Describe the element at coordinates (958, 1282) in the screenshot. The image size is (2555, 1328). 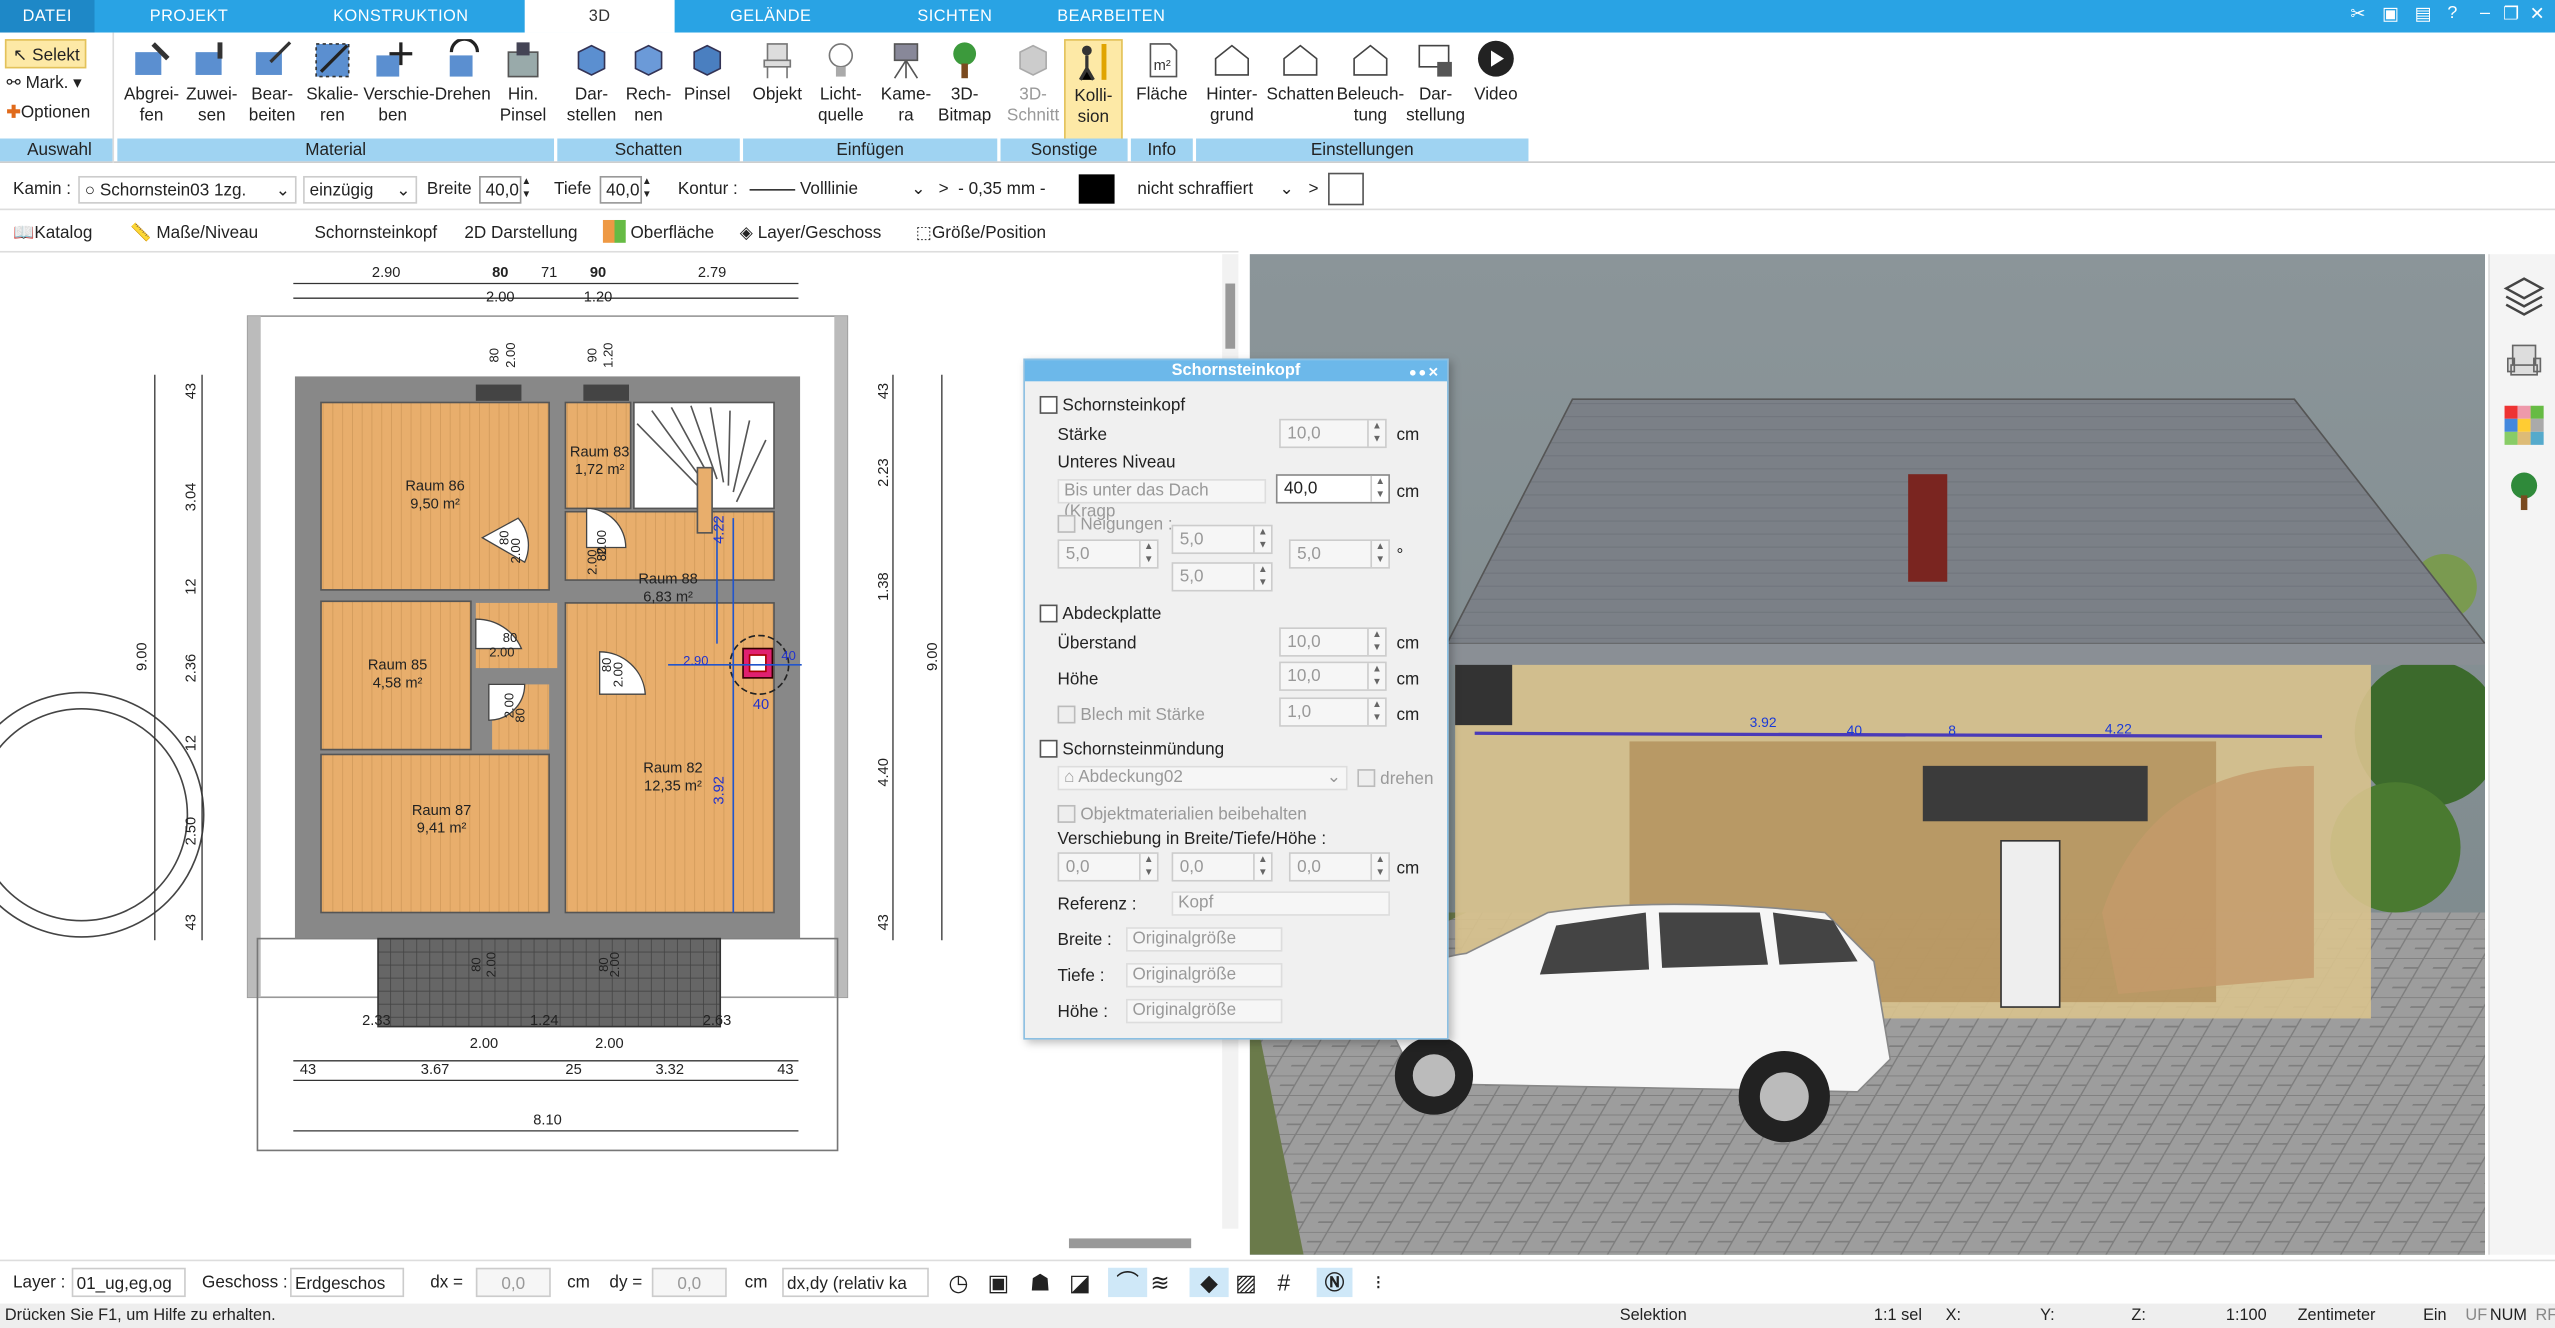
I see `clock-icon: ◷` at that location.